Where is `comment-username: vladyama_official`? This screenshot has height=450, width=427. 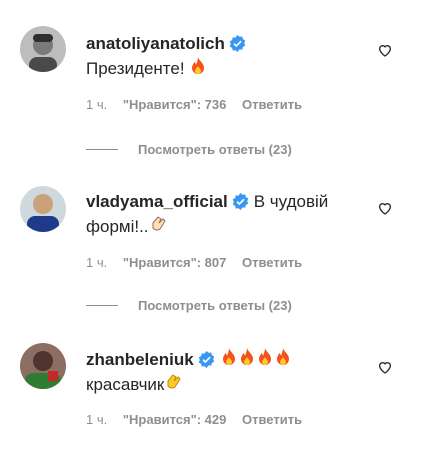
comment-username: vladyama_official is located at coordinates (157, 201).